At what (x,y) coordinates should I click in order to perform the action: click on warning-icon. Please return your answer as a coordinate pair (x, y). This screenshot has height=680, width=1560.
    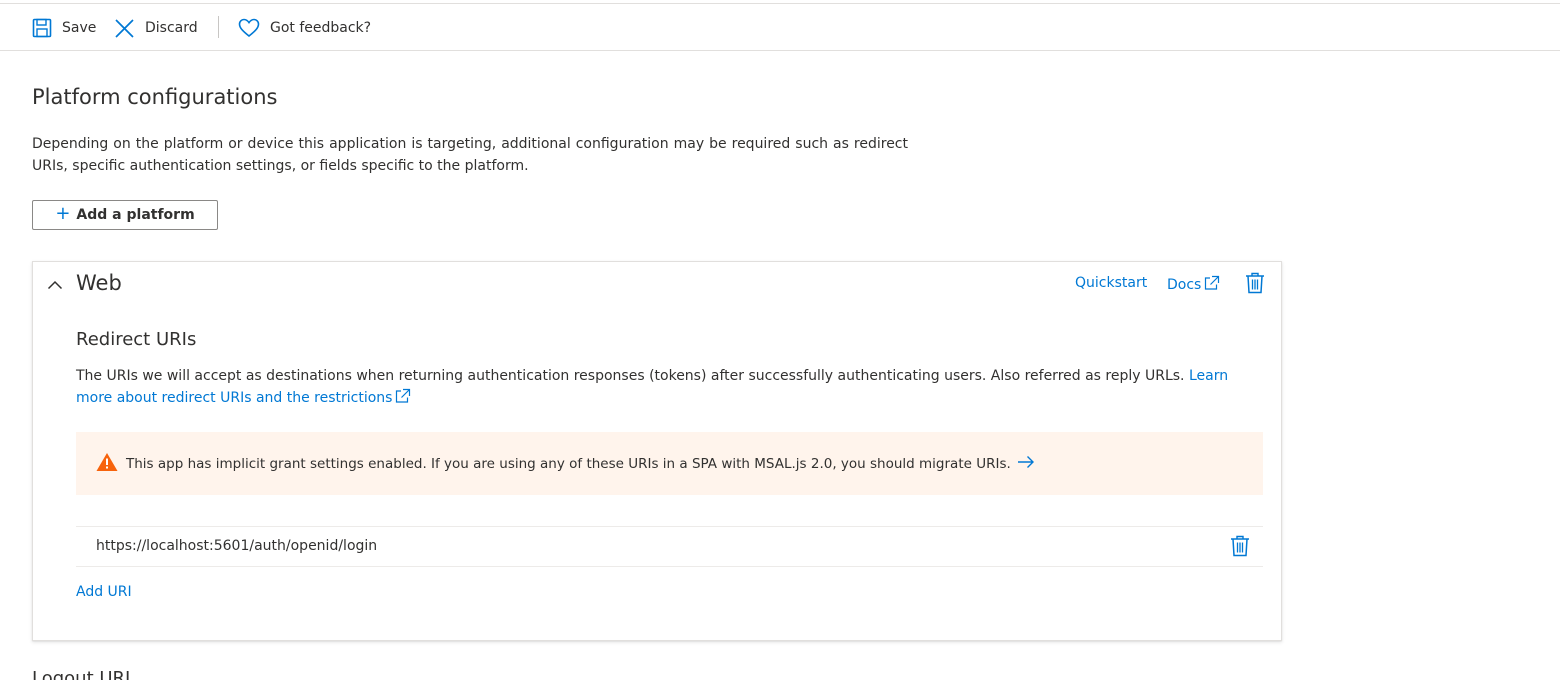
    Looking at the image, I should click on (107, 464).